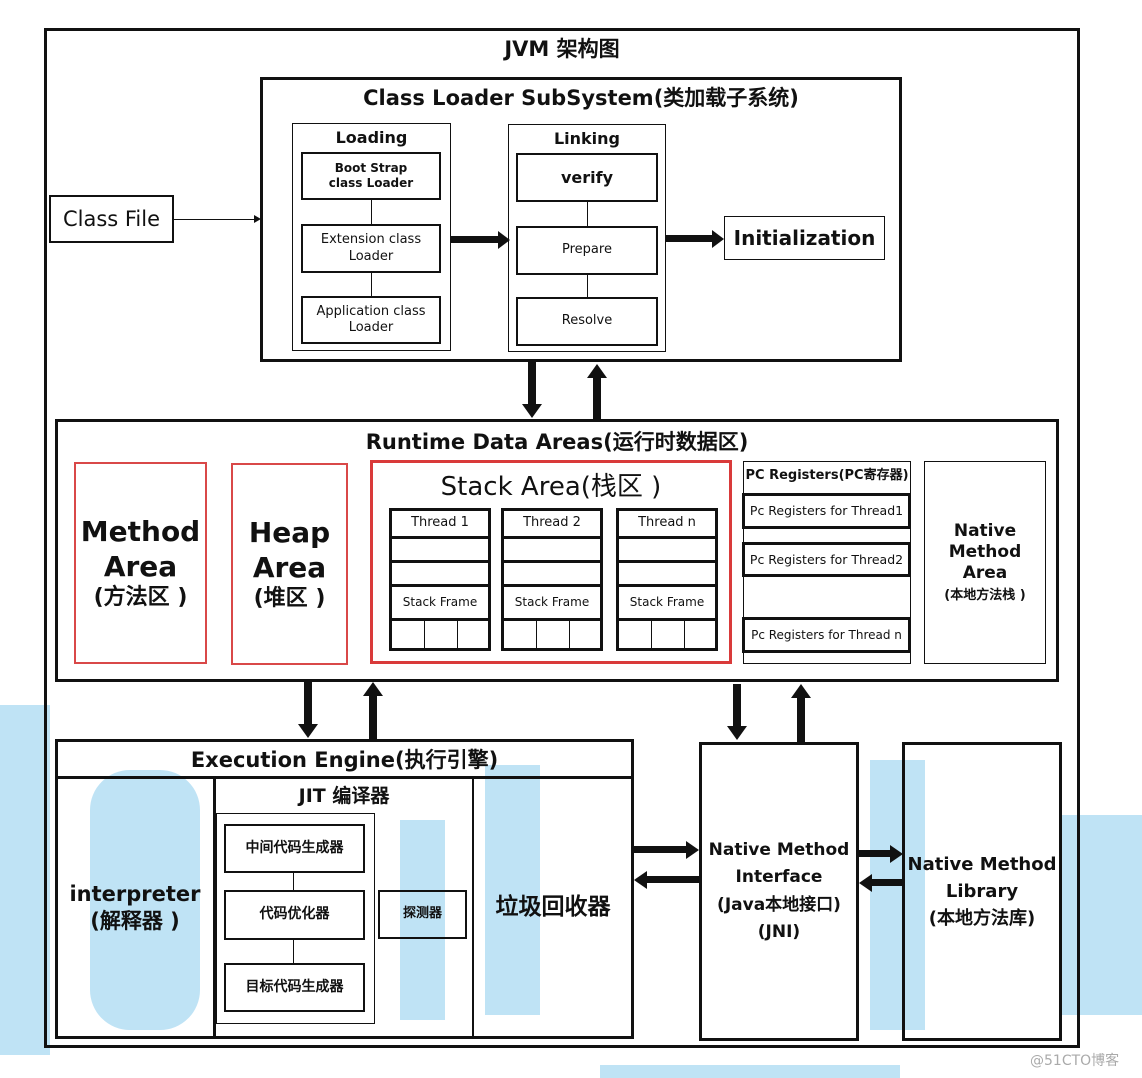  What do you see at coordinates (111, 219) in the screenshot?
I see `class-file-box: Class File` at bounding box center [111, 219].